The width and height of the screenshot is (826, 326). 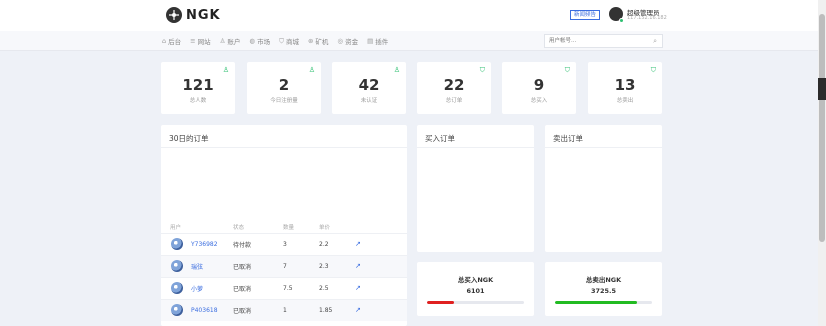 What do you see at coordinates (197, 288) in the screenshot?
I see `user-link: 小萝` at bounding box center [197, 288].